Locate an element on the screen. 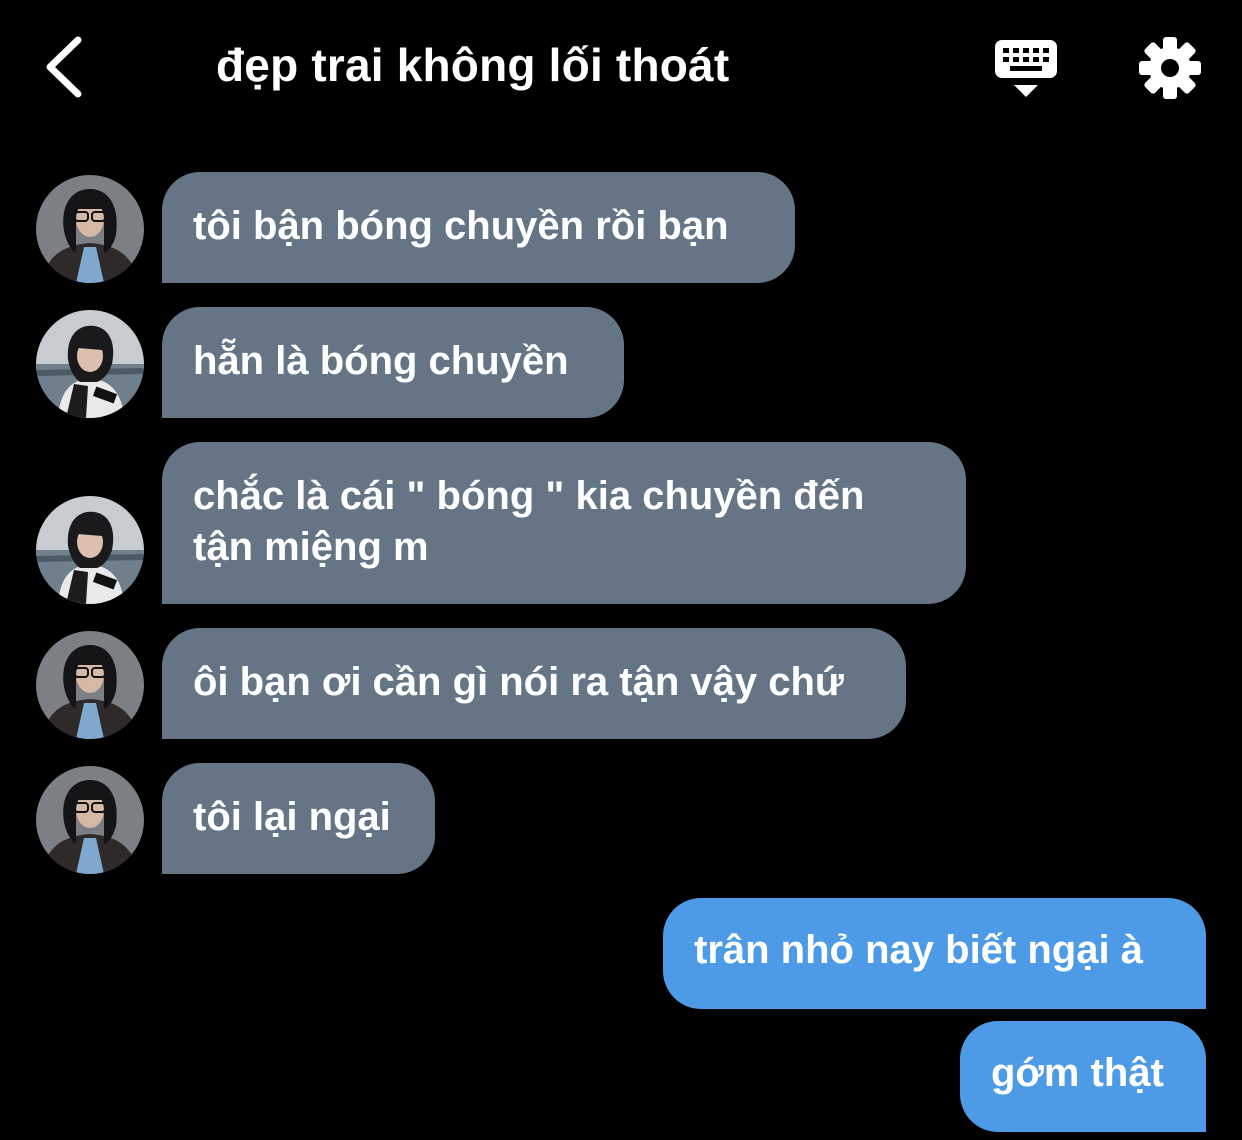 The width and height of the screenshot is (1242, 1140). incoming-message: tôi lại ngại is located at coordinates (298, 818).